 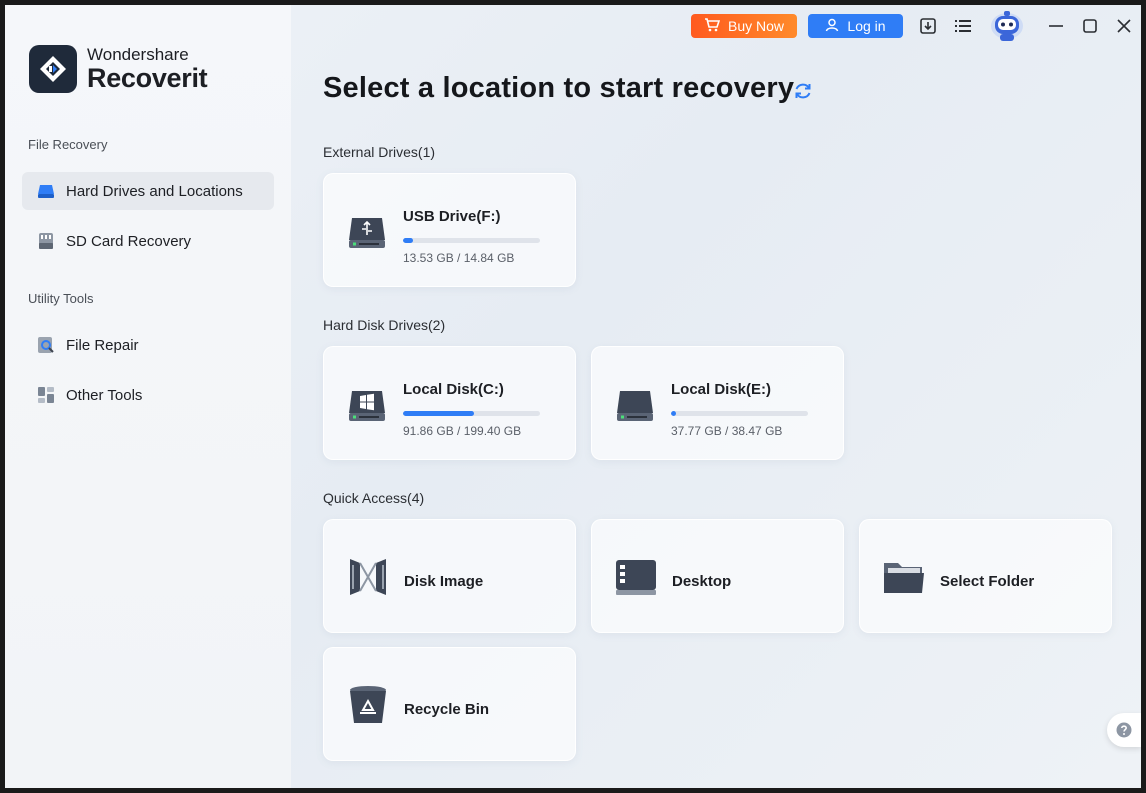 I want to click on buy-now-button: Buy Now, so click(x=744, y=26).